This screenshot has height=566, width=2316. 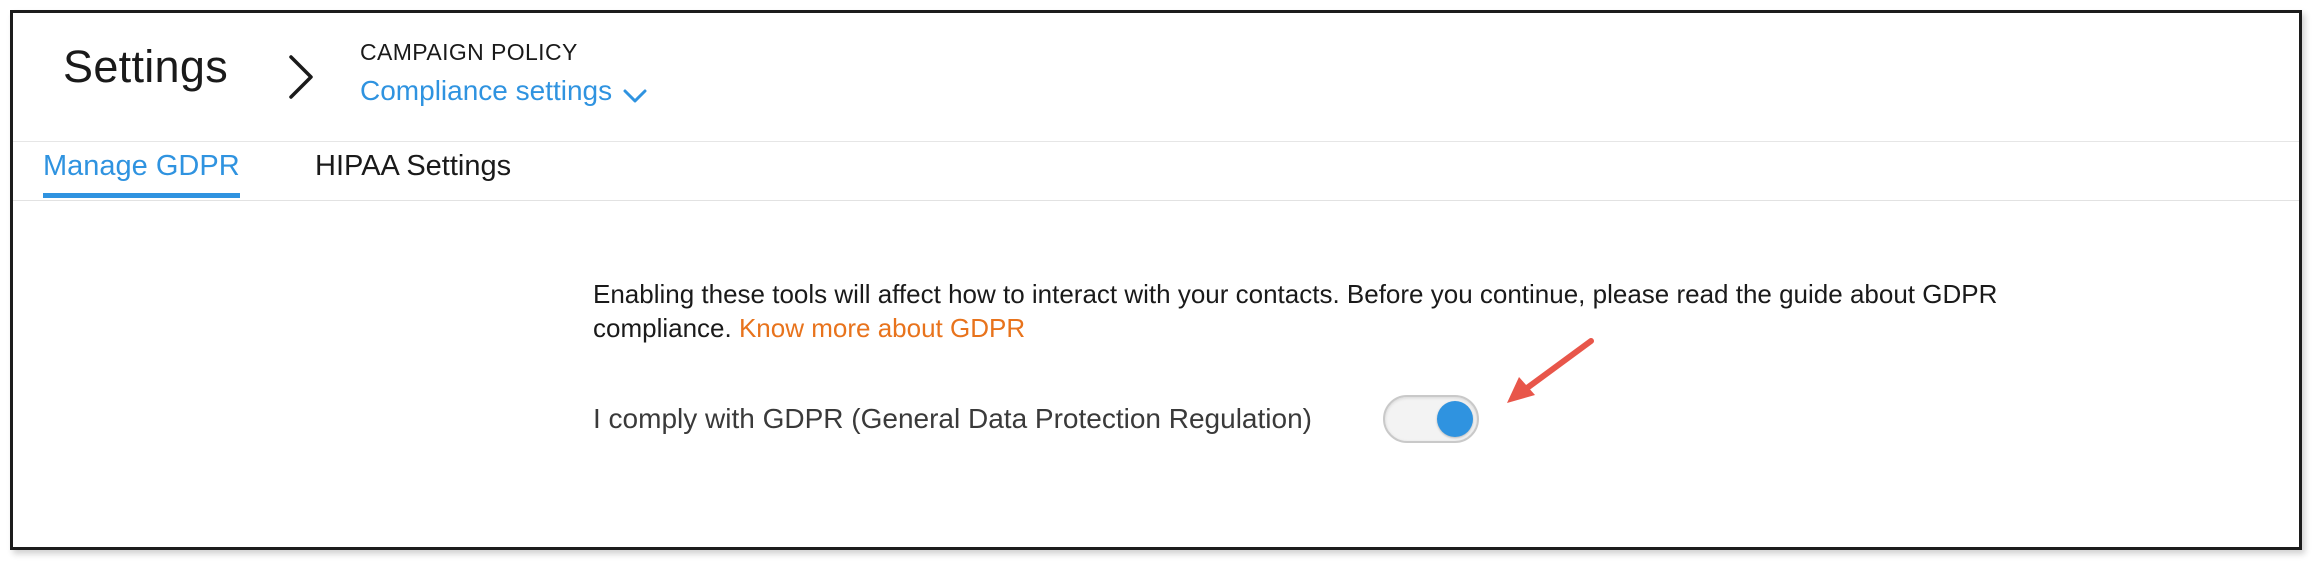 What do you see at coordinates (1455, 419) in the screenshot?
I see `toggle-knob` at bounding box center [1455, 419].